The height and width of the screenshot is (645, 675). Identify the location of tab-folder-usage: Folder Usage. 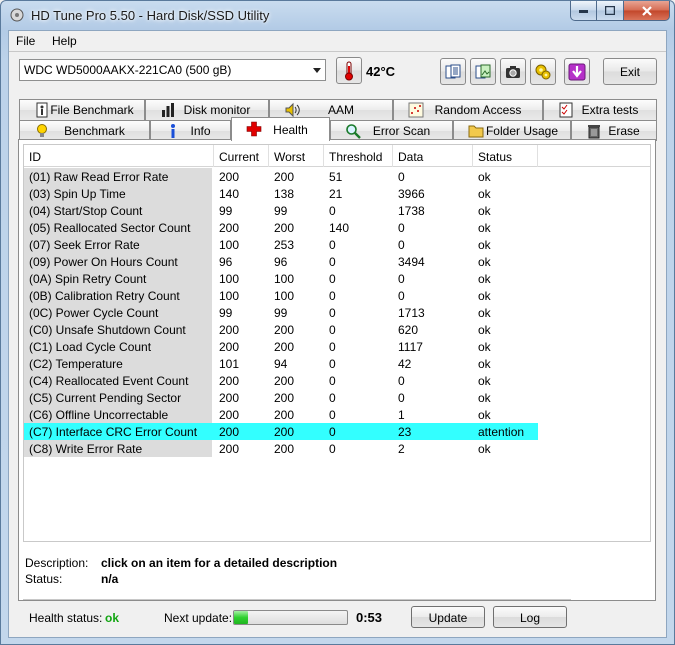
(512, 130).